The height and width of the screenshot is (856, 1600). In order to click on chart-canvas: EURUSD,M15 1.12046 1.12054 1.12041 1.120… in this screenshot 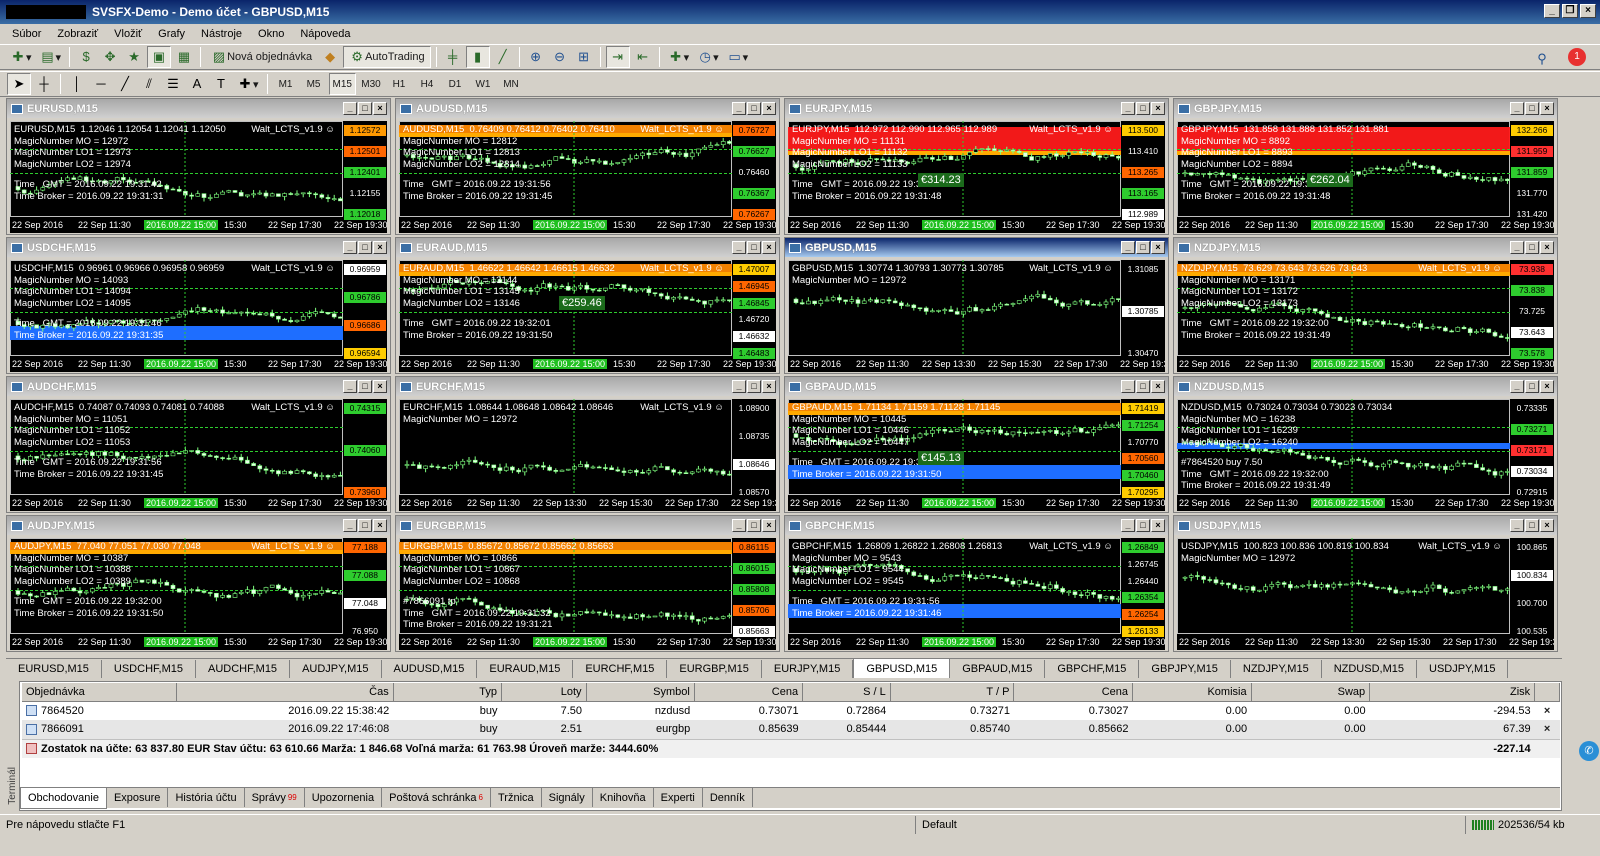, I will do `click(198, 177)`.